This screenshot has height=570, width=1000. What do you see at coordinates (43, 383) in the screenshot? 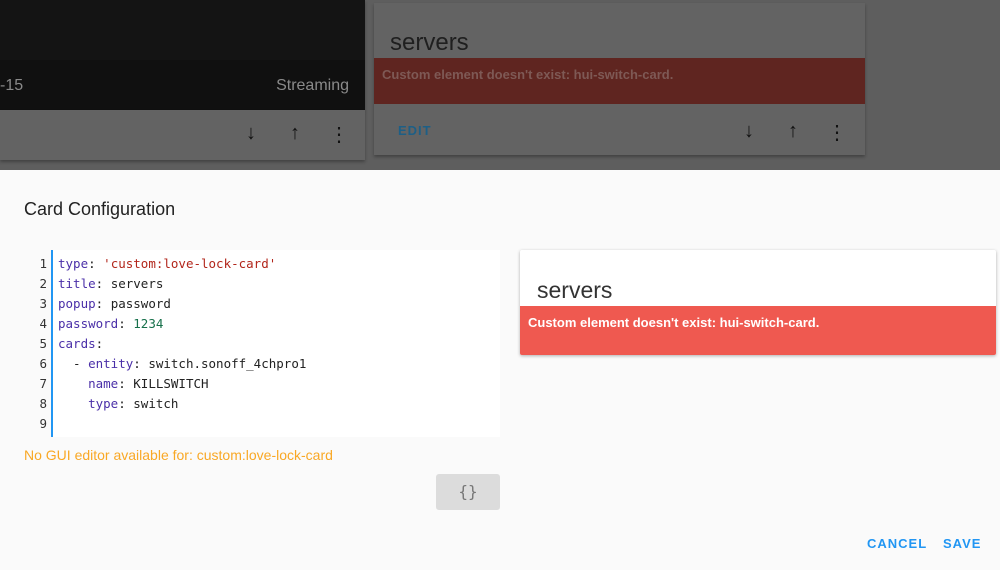
I see `line-number: 7` at bounding box center [43, 383].